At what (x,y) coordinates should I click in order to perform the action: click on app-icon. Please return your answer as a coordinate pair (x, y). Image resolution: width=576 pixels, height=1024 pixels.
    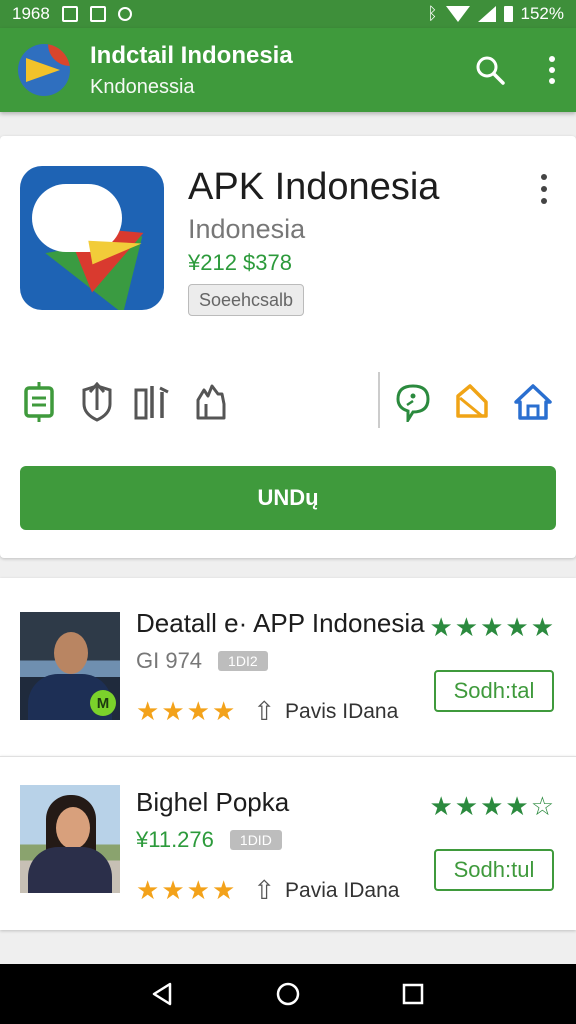
    Looking at the image, I should click on (92, 238).